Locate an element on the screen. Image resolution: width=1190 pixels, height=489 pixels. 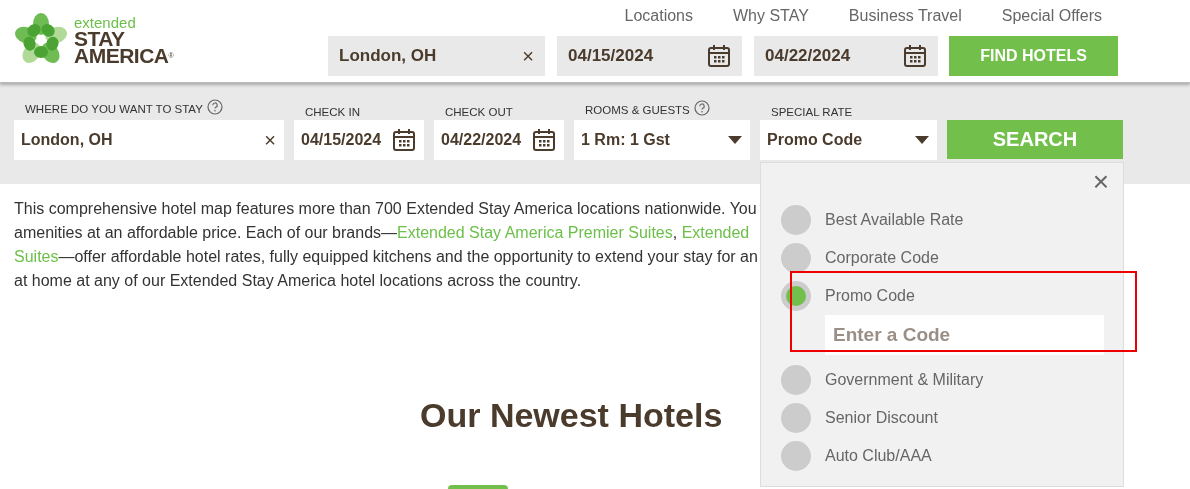
field-label: SPECIAL RATE is located at coordinates (812, 112).